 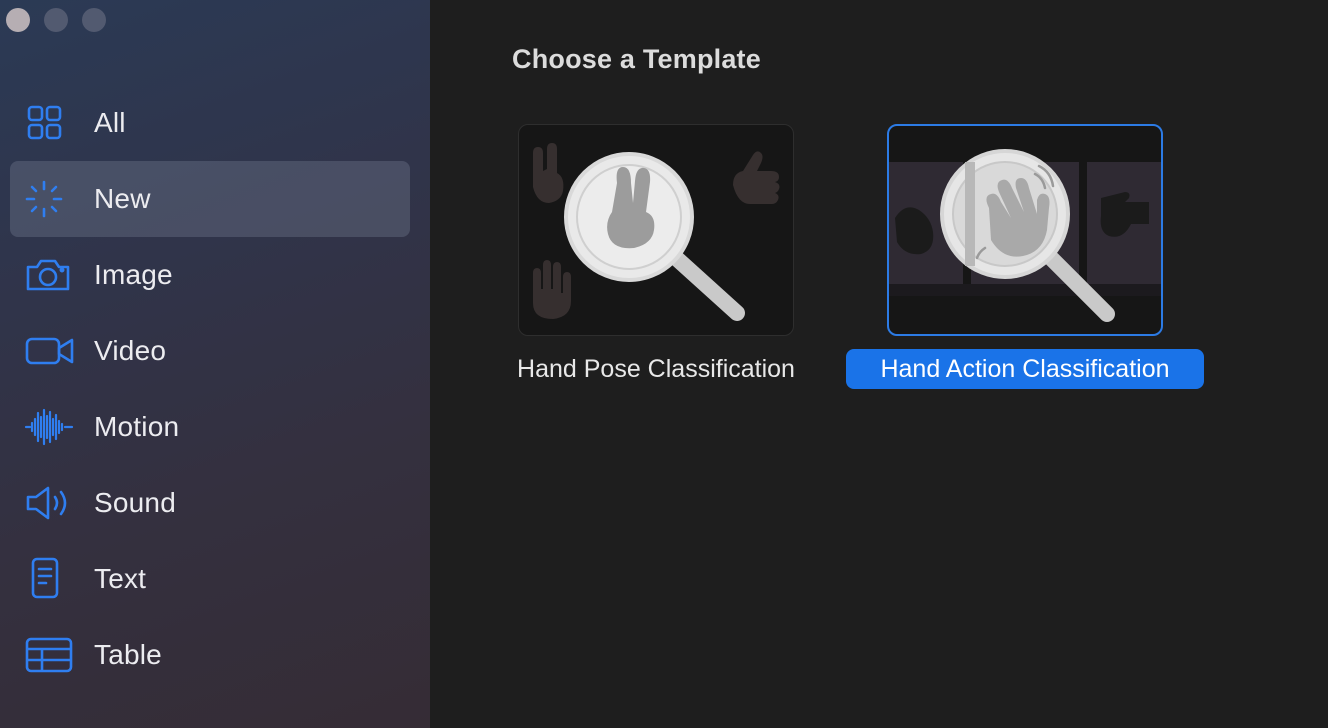 What do you see at coordinates (50, 655) in the screenshot?
I see `table-icon` at bounding box center [50, 655].